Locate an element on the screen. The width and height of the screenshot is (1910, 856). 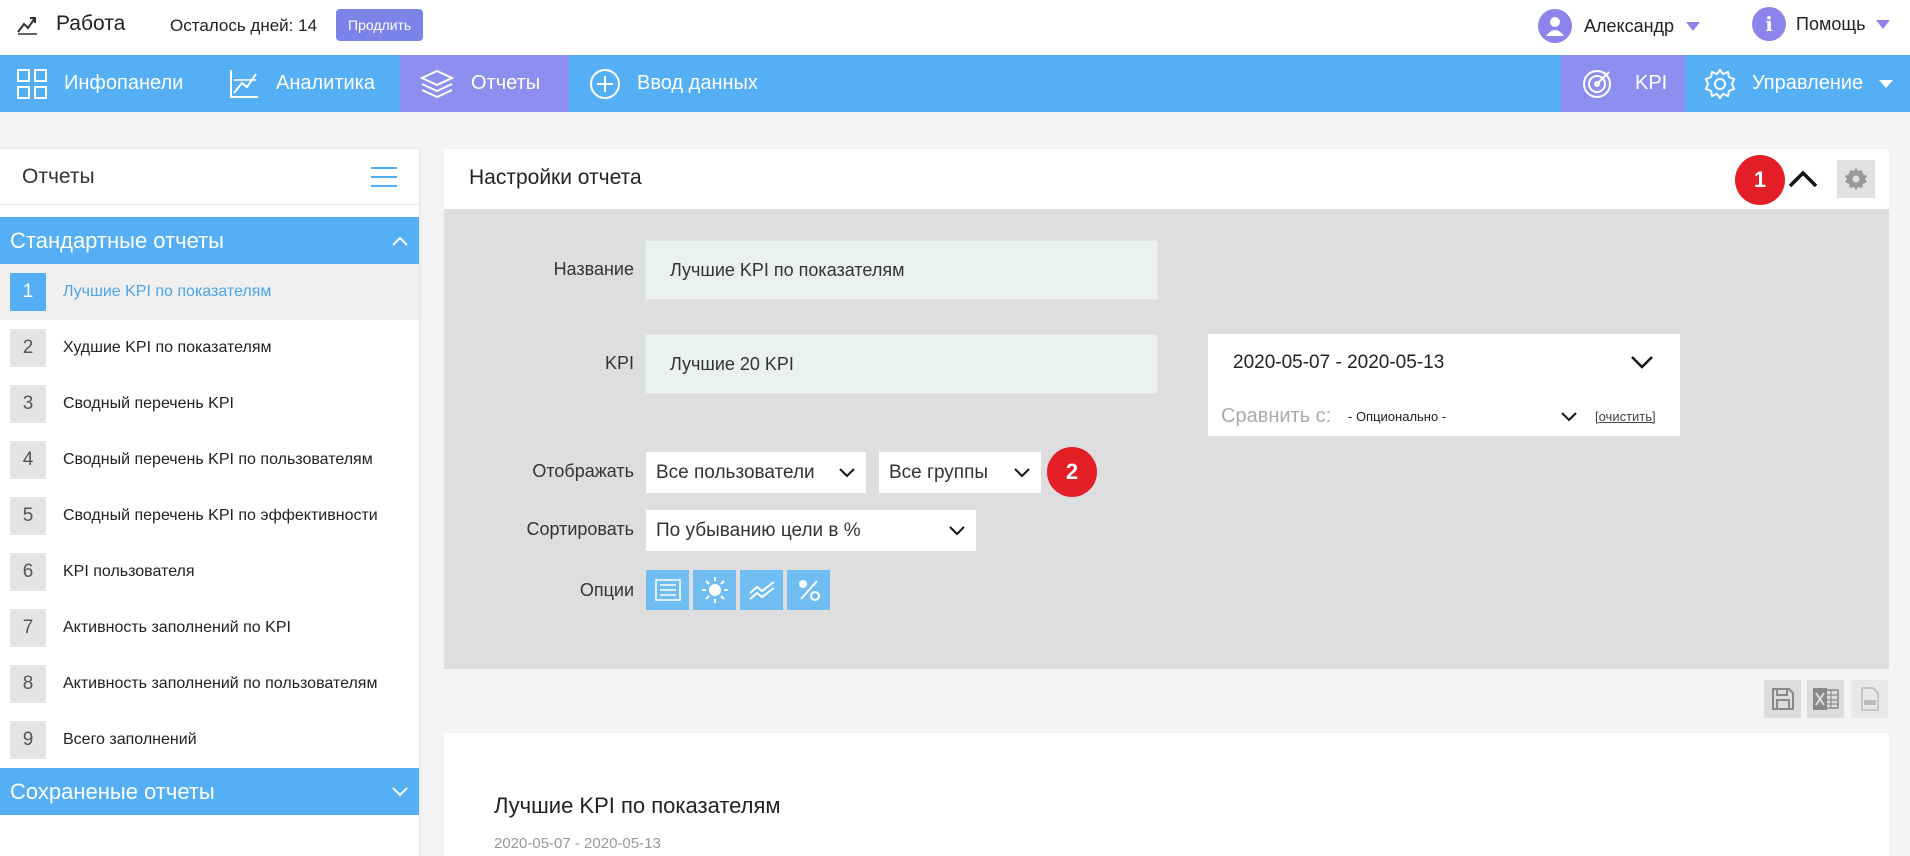
report-number: 1 is located at coordinates (28, 292).